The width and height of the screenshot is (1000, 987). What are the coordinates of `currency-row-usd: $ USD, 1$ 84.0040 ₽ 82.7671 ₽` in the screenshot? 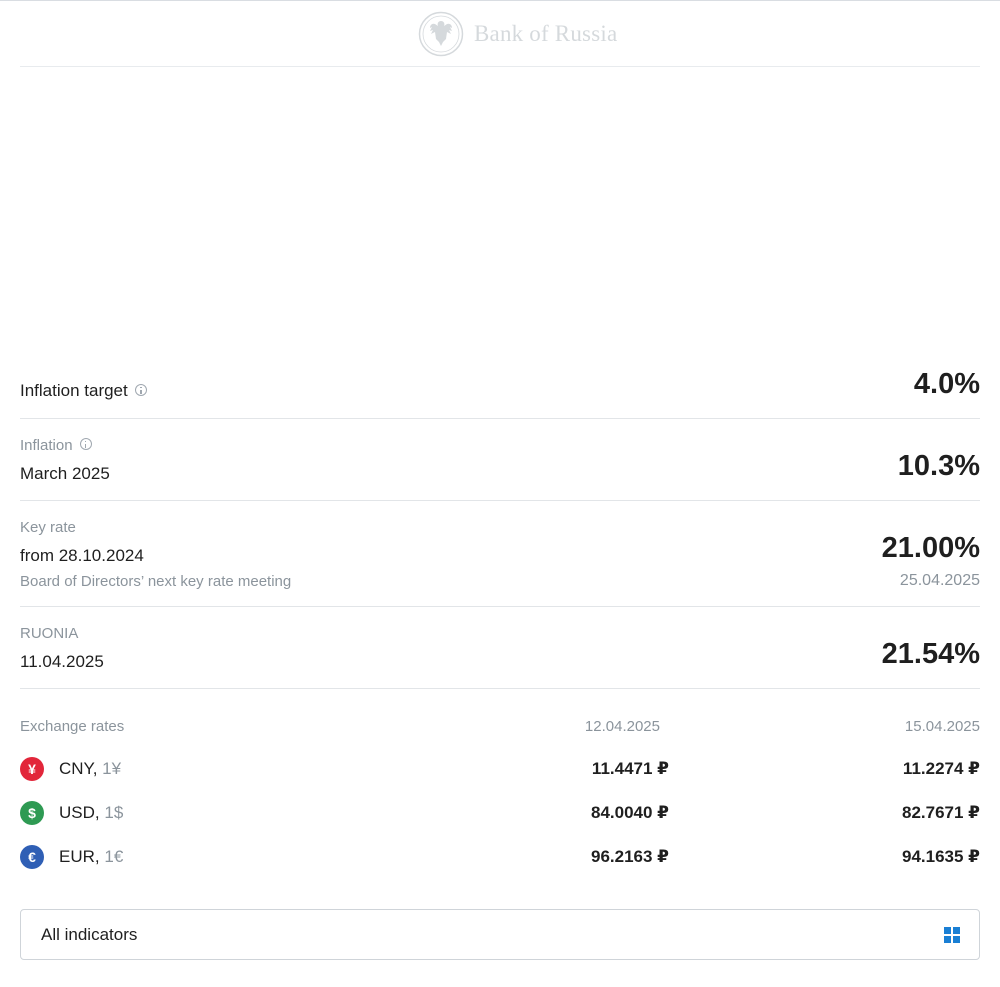 It's located at (500, 814).